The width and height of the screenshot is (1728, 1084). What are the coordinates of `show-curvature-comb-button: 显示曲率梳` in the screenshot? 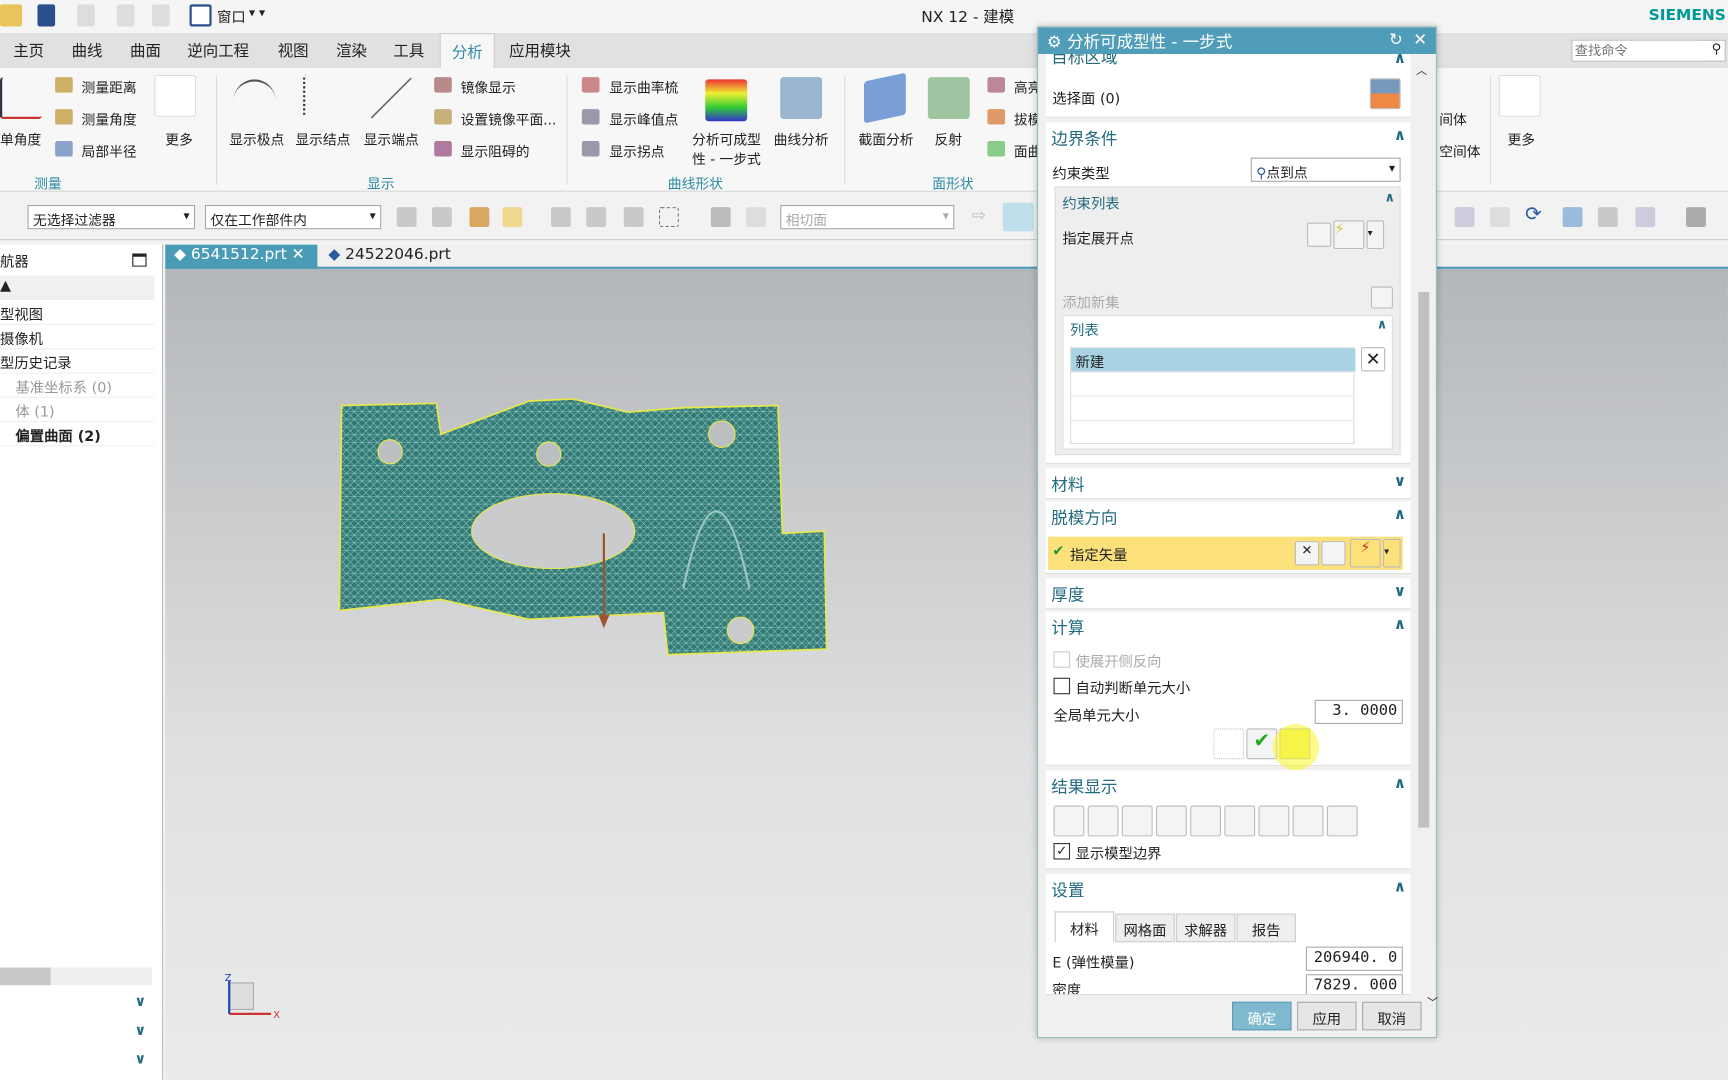 It's located at (643, 86).